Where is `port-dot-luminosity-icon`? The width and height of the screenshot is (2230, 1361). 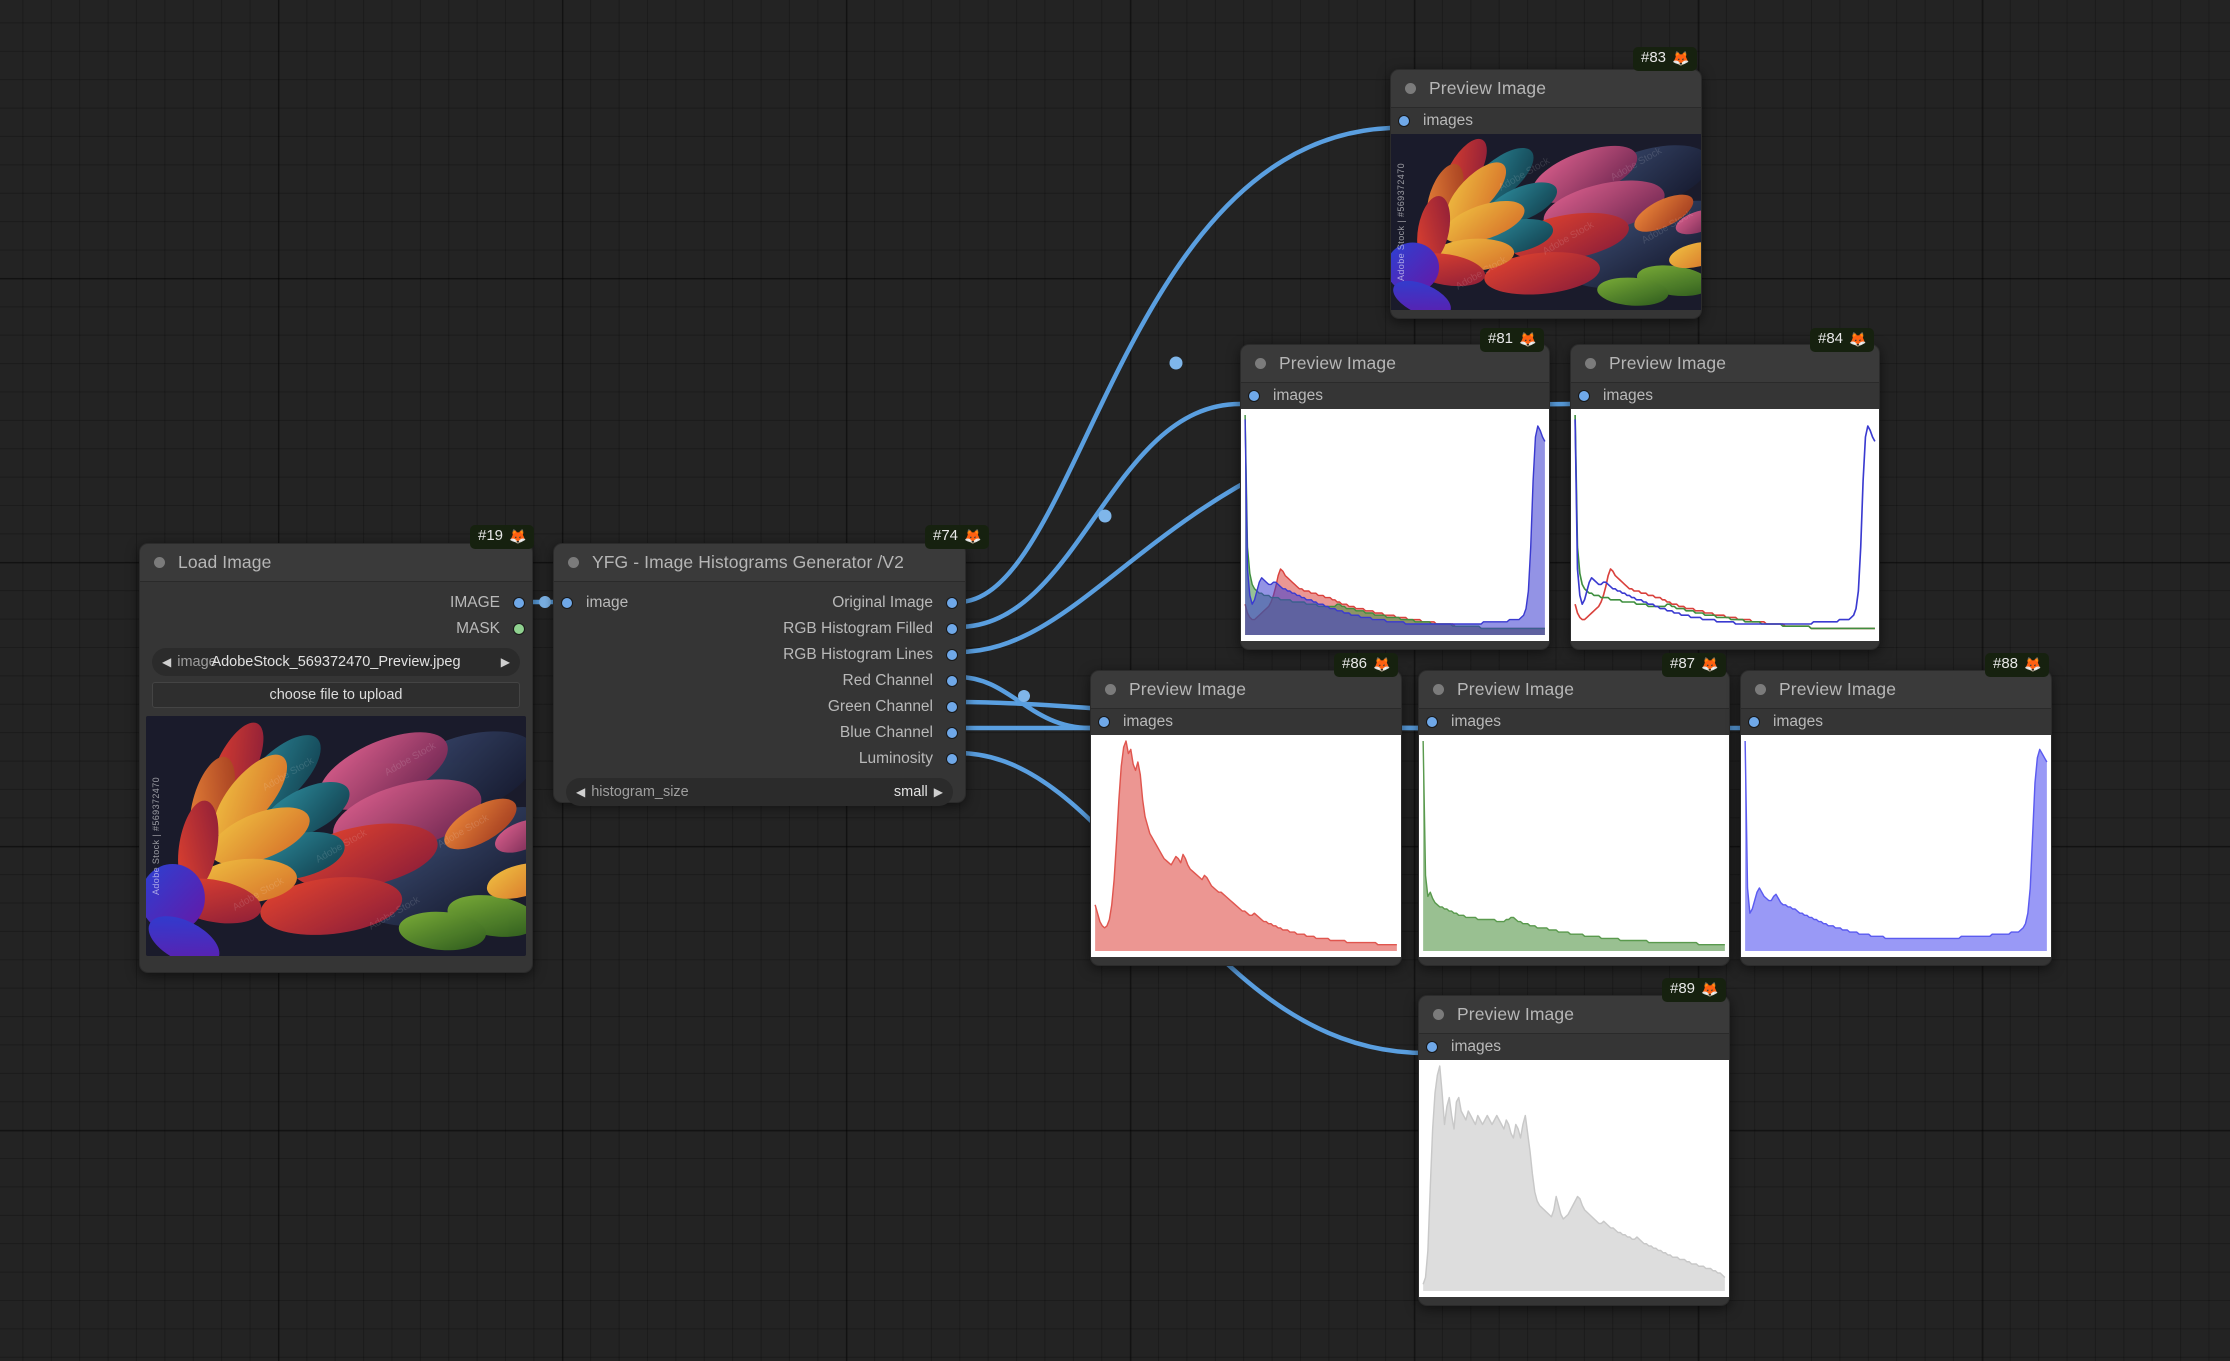
port-dot-luminosity-icon is located at coordinates (952, 759).